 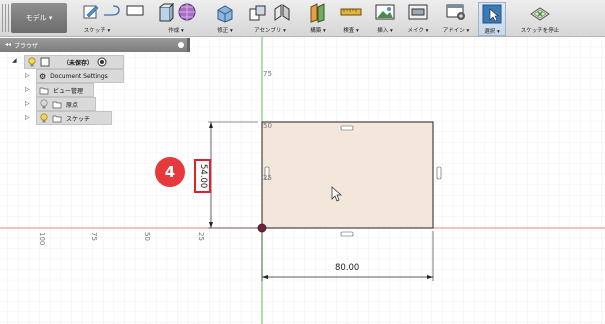 I want to click on toolbar-sketch-group: スケッチ ▾, so click(x=97, y=18).